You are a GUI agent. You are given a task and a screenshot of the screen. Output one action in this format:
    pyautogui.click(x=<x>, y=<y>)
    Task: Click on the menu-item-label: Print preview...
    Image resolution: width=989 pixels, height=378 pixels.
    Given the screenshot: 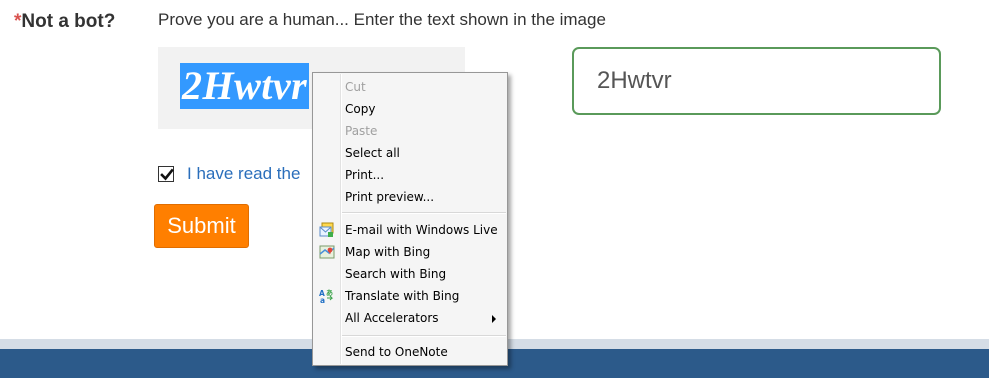 What is the action you would take?
    pyautogui.click(x=390, y=197)
    